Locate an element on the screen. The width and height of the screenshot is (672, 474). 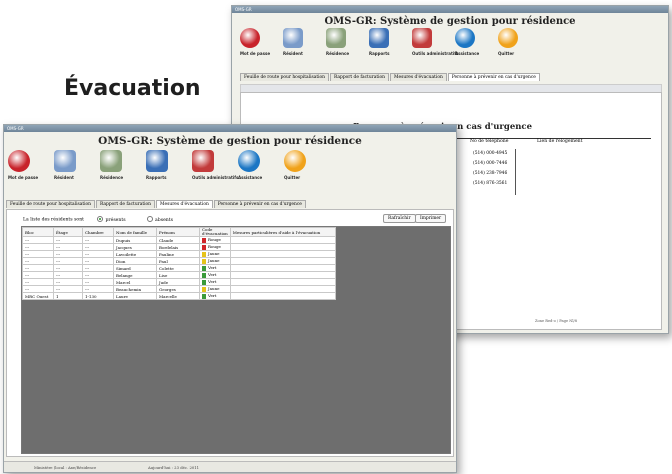
radio-present-dot is located at coordinates (100, 219).